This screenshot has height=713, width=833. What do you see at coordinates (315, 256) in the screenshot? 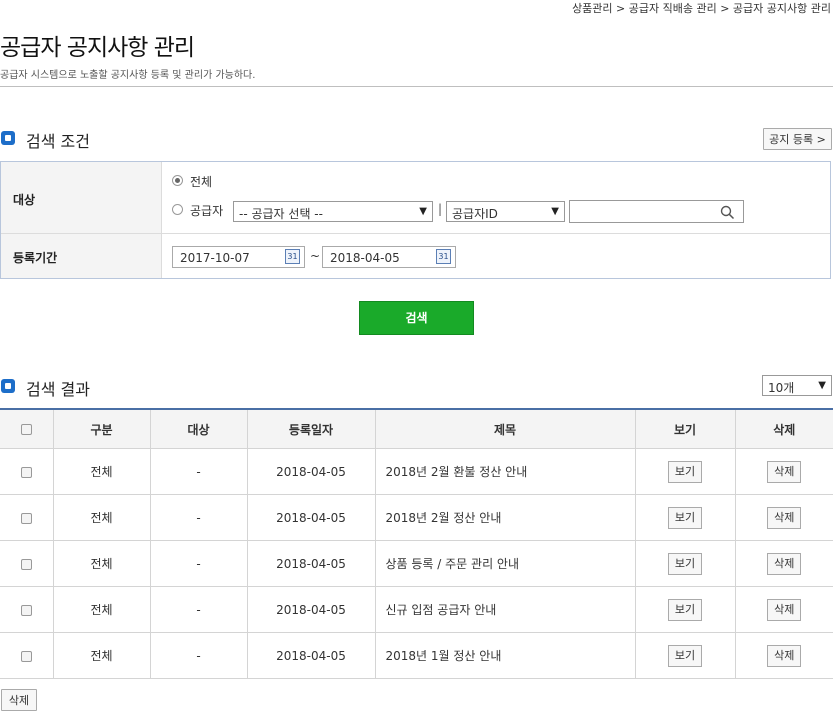
I see `date-range-tilde: ~` at bounding box center [315, 256].